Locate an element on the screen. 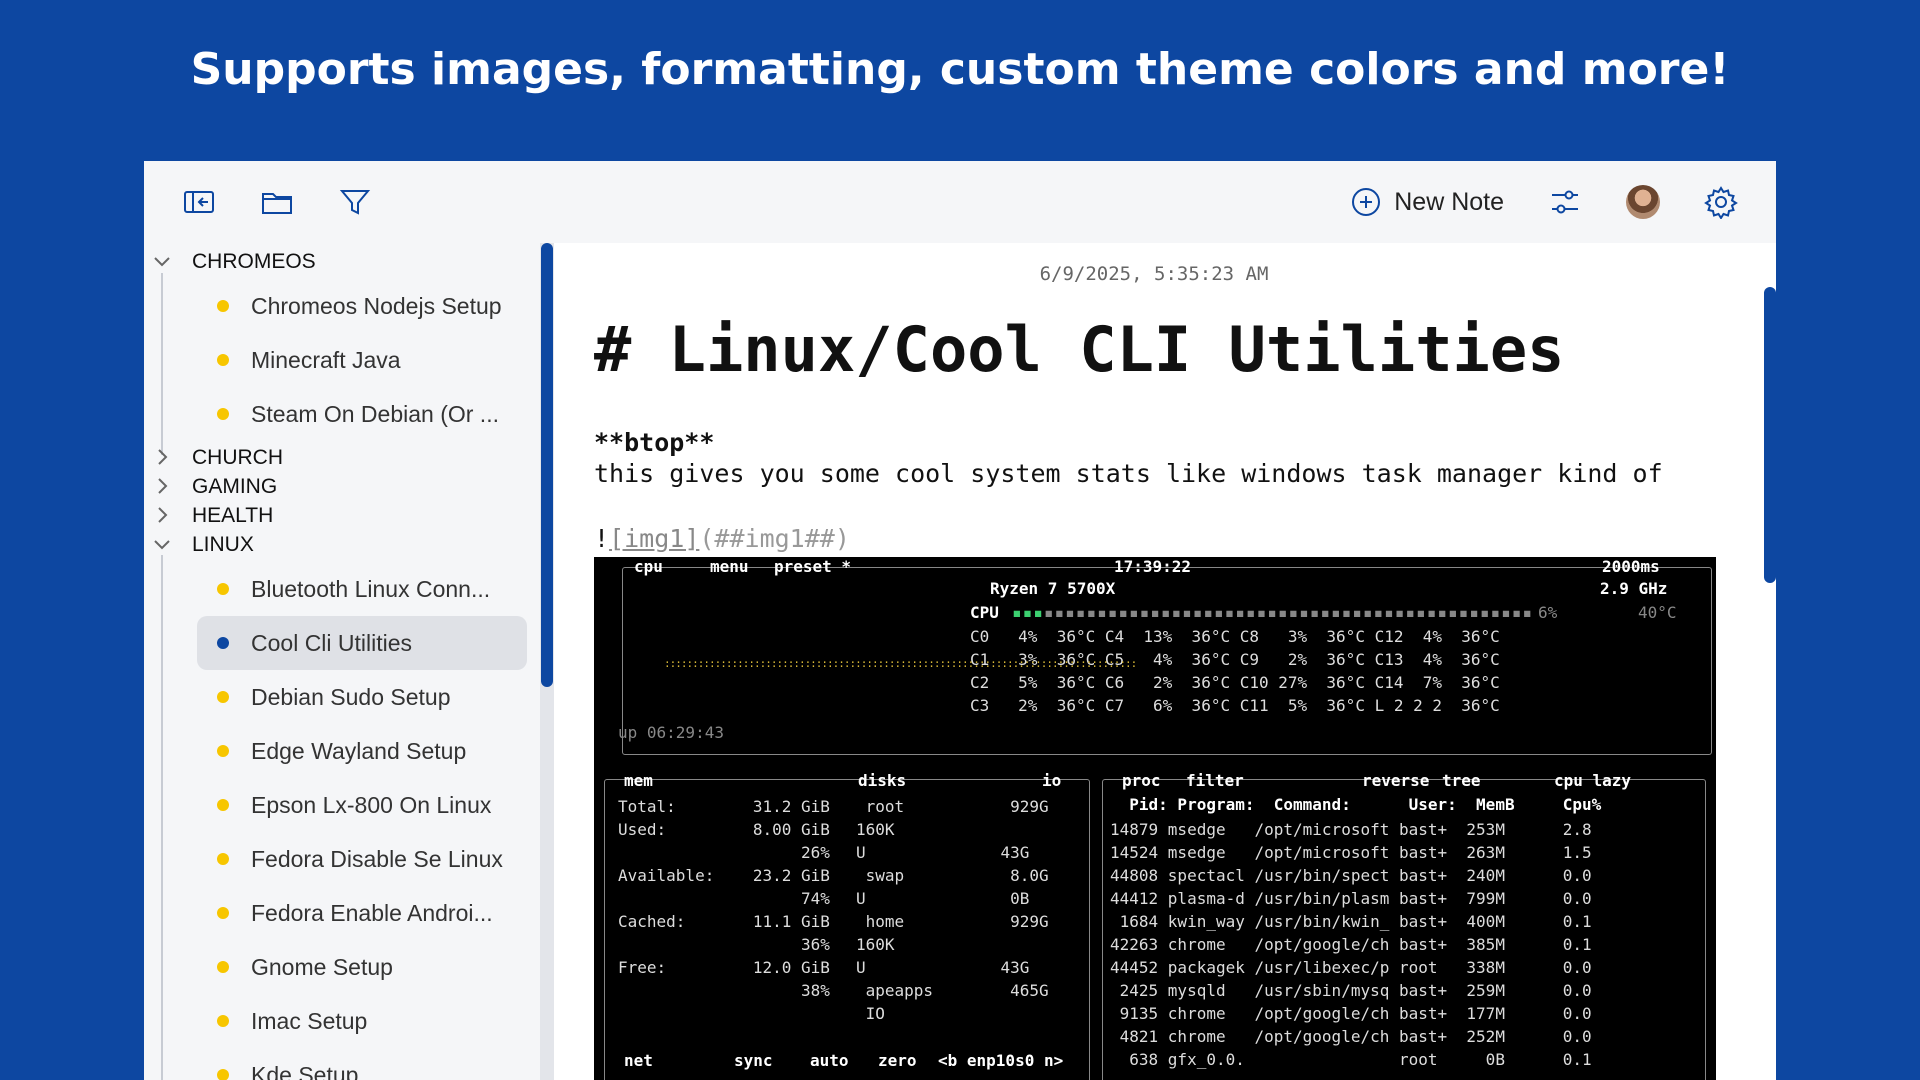  net-zero: zero is located at coordinates (897, 1060).